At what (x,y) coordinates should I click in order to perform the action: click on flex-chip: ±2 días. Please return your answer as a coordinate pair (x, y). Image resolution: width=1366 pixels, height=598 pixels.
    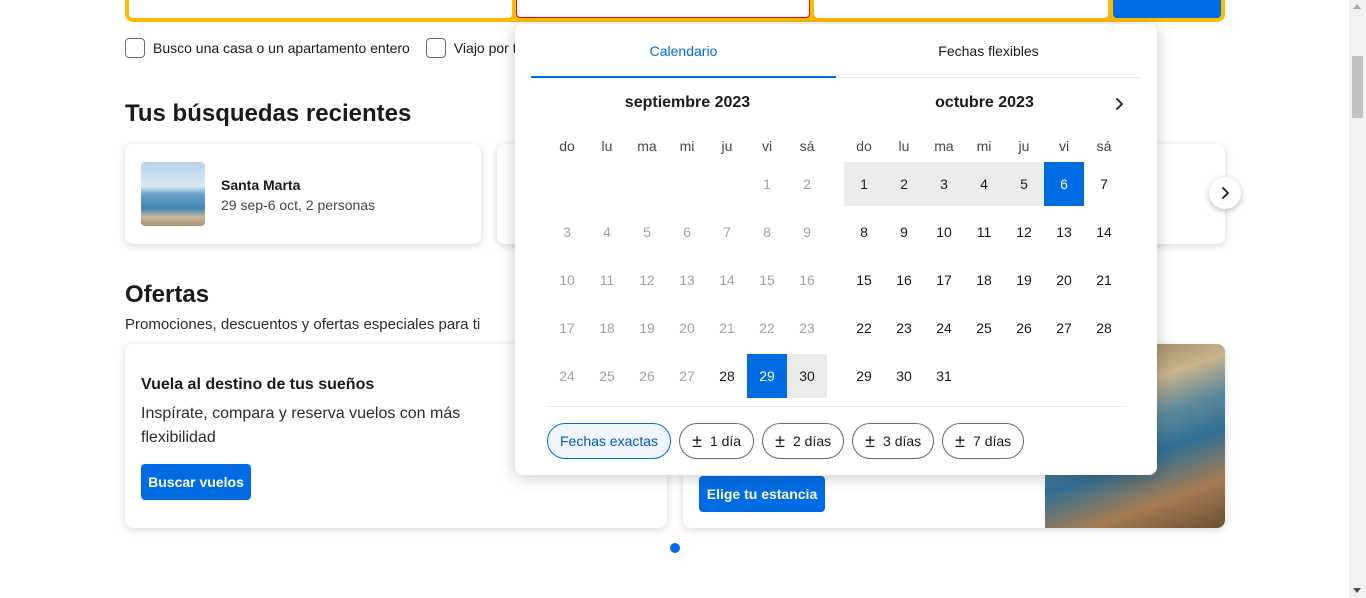
    Looking at the image, I should click on (803, 441).